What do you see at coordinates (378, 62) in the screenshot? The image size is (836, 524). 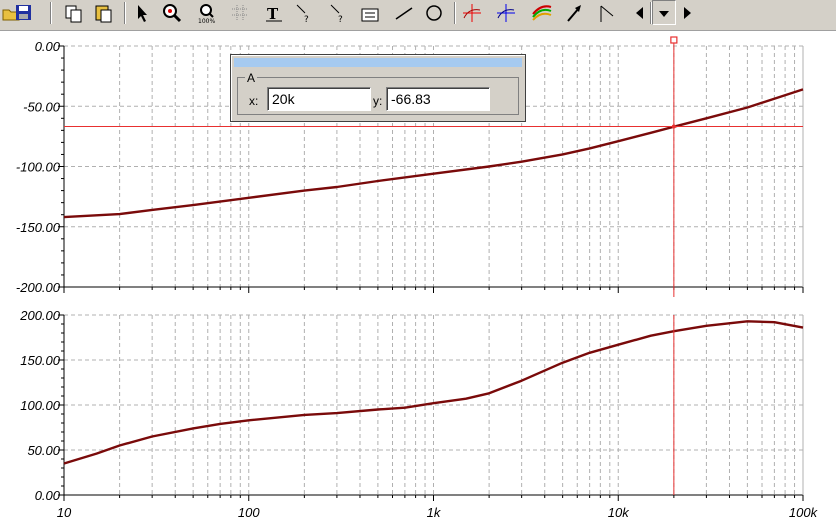 I see `panel-title-bar` at bounding box center [378, 62].